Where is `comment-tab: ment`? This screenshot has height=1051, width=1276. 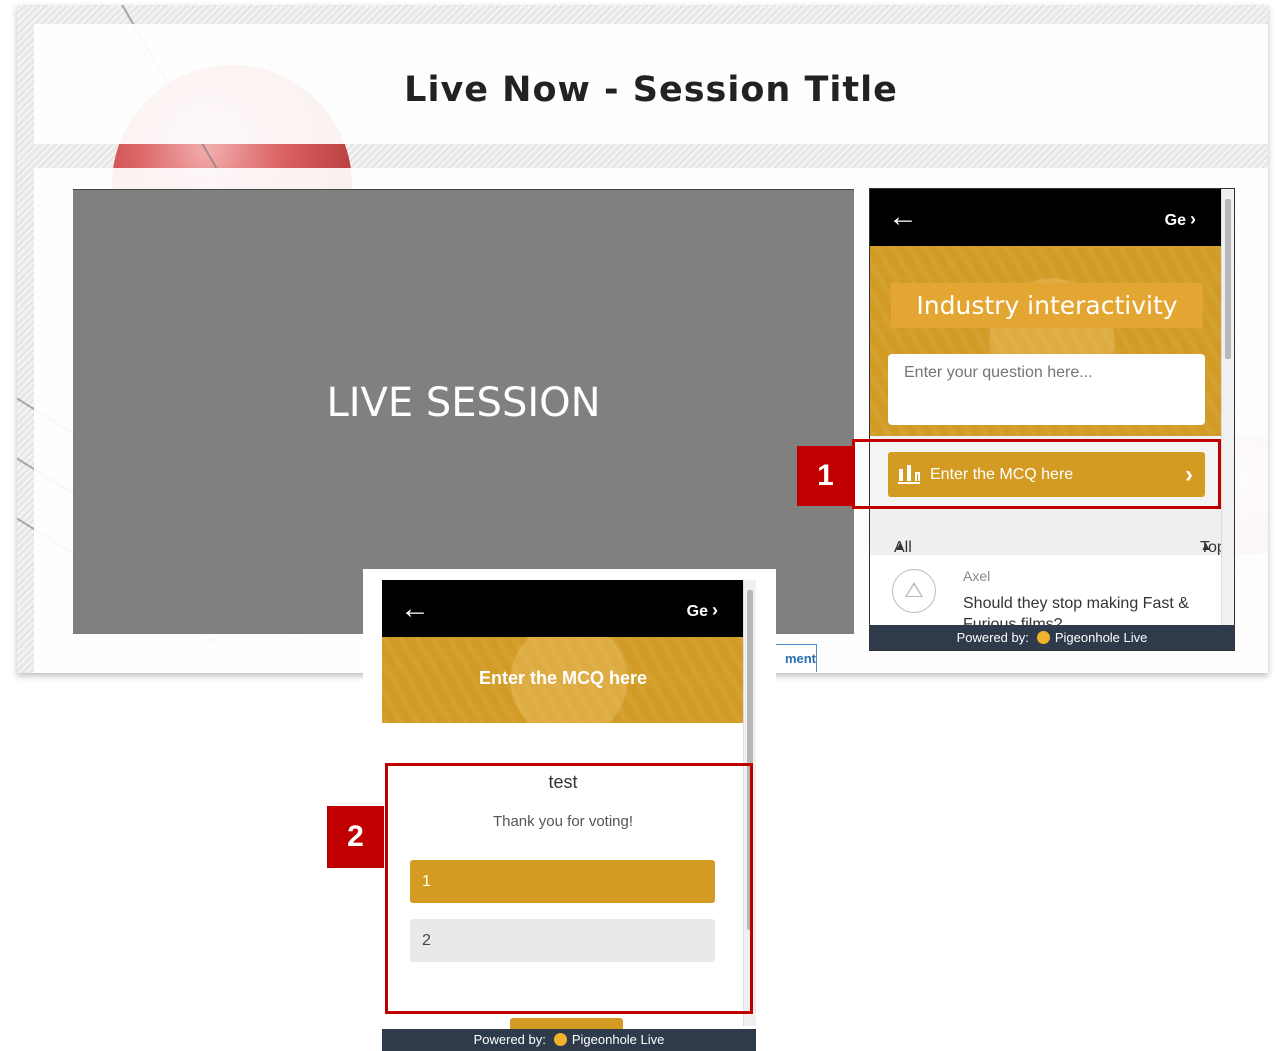
comment-tab: ment is located at coordinates (794, 658).